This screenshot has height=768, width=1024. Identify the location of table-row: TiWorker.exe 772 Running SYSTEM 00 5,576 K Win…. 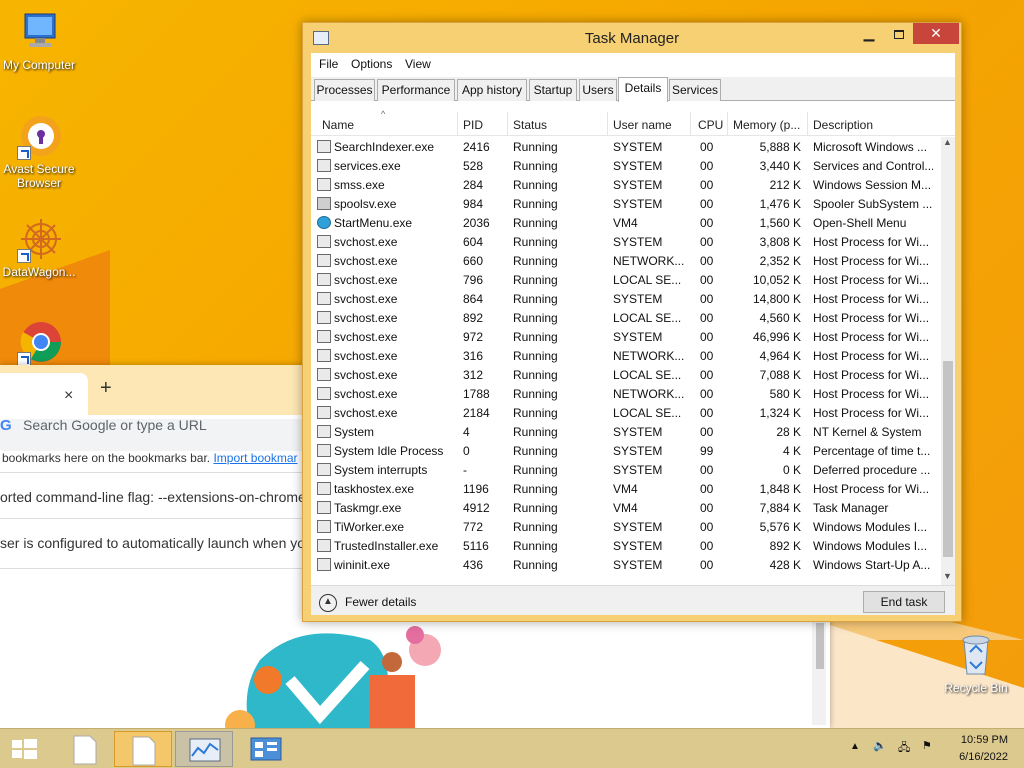
(626, 526).